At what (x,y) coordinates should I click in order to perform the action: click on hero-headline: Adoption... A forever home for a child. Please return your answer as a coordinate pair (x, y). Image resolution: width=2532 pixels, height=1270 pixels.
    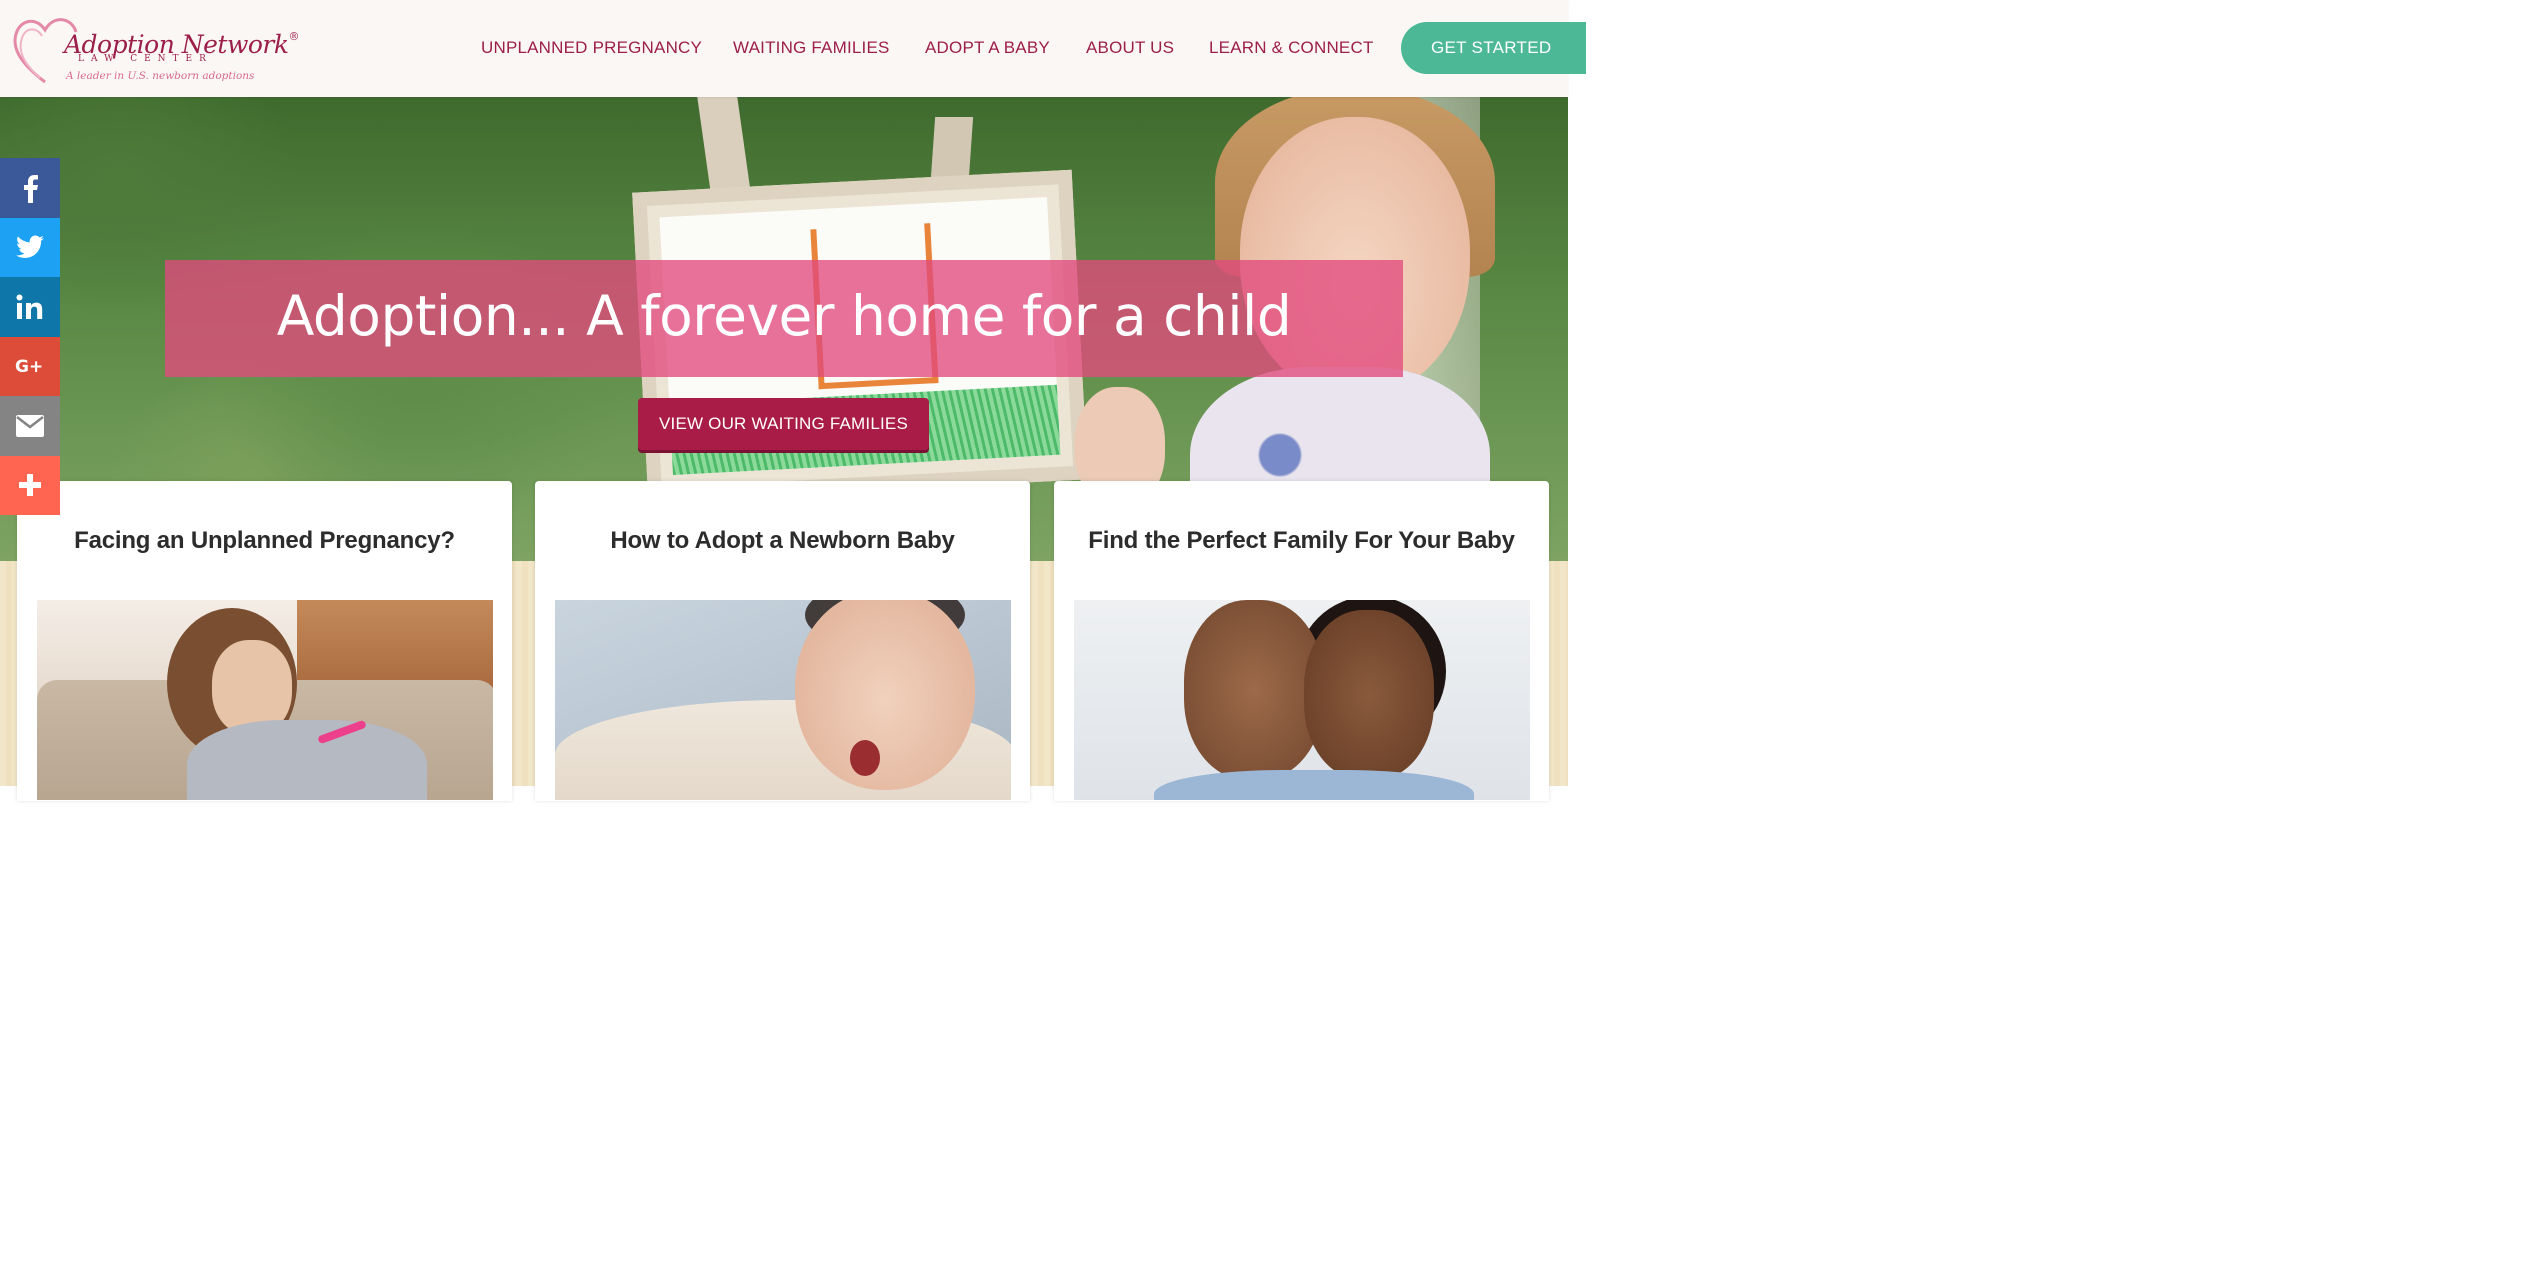
    Looking at the image, I should click on (784, 316).